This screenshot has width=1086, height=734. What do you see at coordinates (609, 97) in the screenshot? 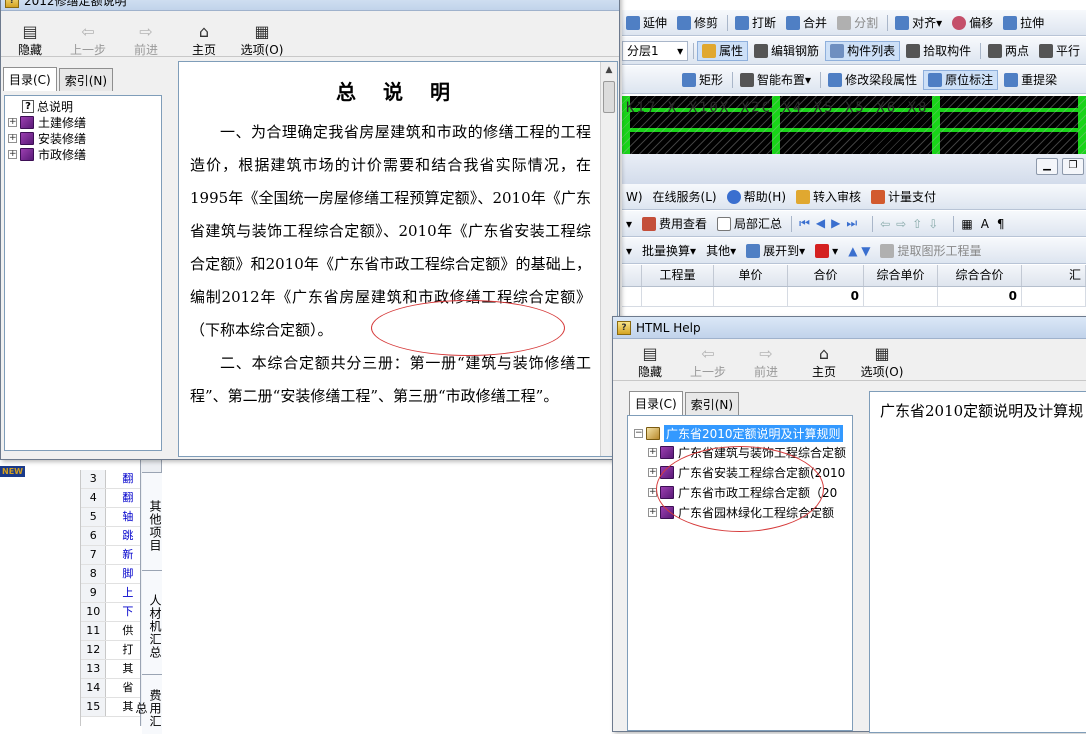
I see `scroll-thumb` at bounding box center [609, 97].